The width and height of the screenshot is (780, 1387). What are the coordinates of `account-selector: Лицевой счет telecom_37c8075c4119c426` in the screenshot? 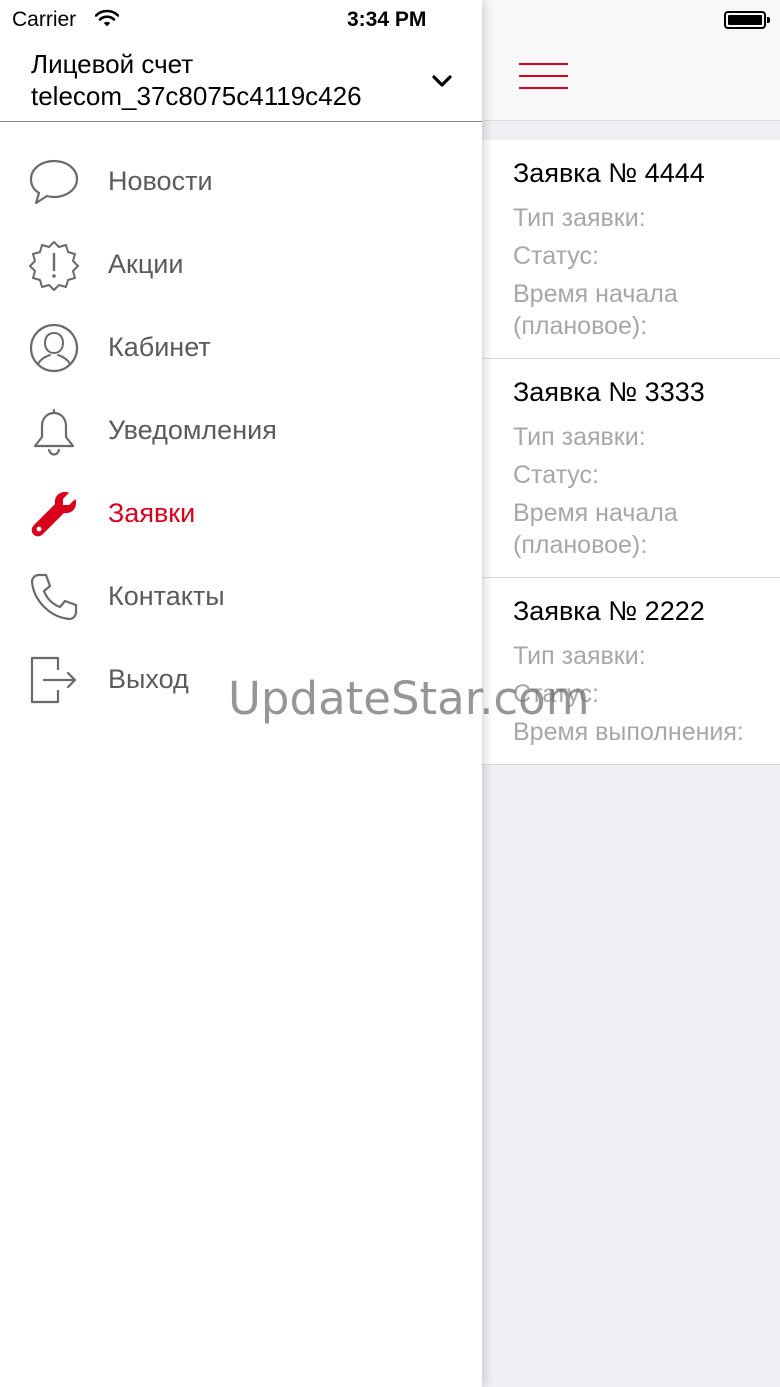 It's located at (241, 81).